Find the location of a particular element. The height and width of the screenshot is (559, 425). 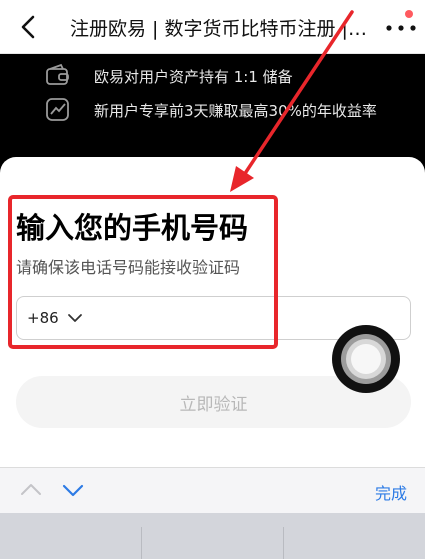

assistive-ring is located at coordinates (366, 359).